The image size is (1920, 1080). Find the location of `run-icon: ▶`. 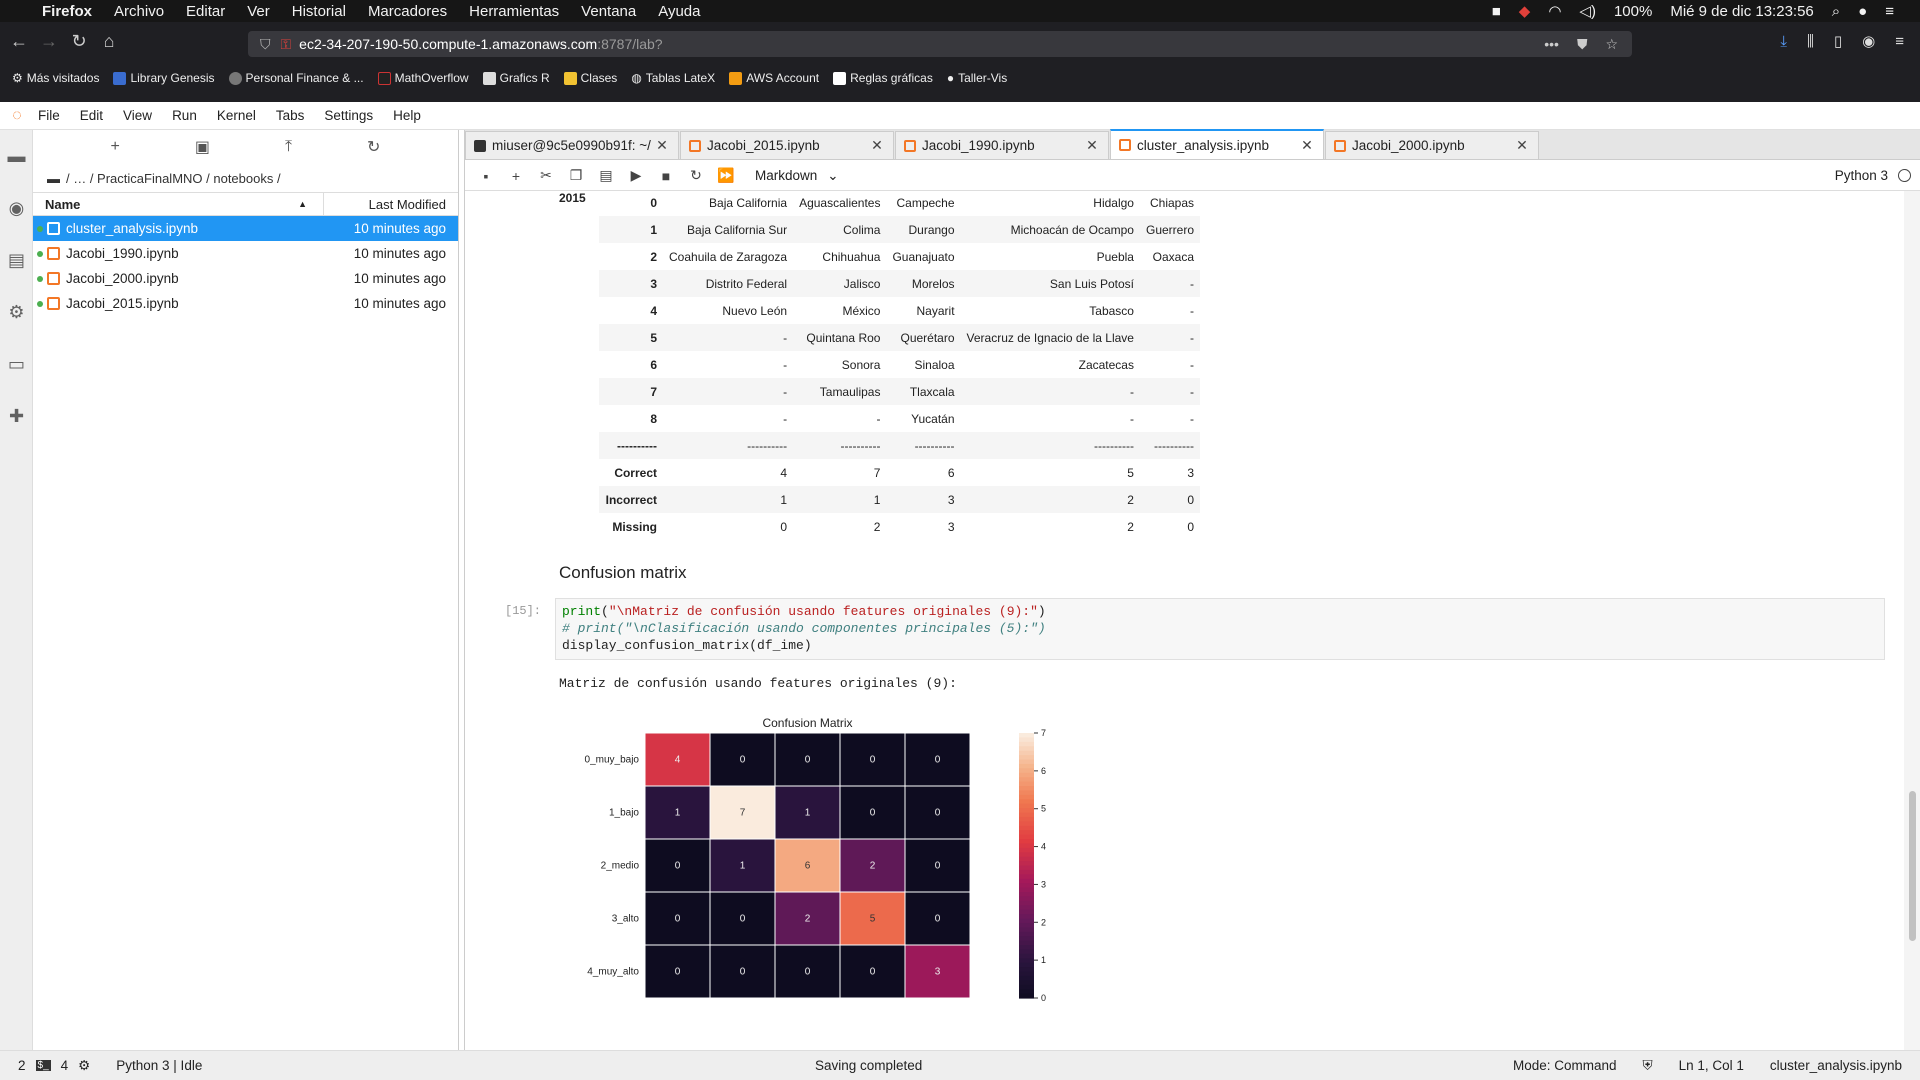

run-icon: ▶ is located at coordinates (636, 175).